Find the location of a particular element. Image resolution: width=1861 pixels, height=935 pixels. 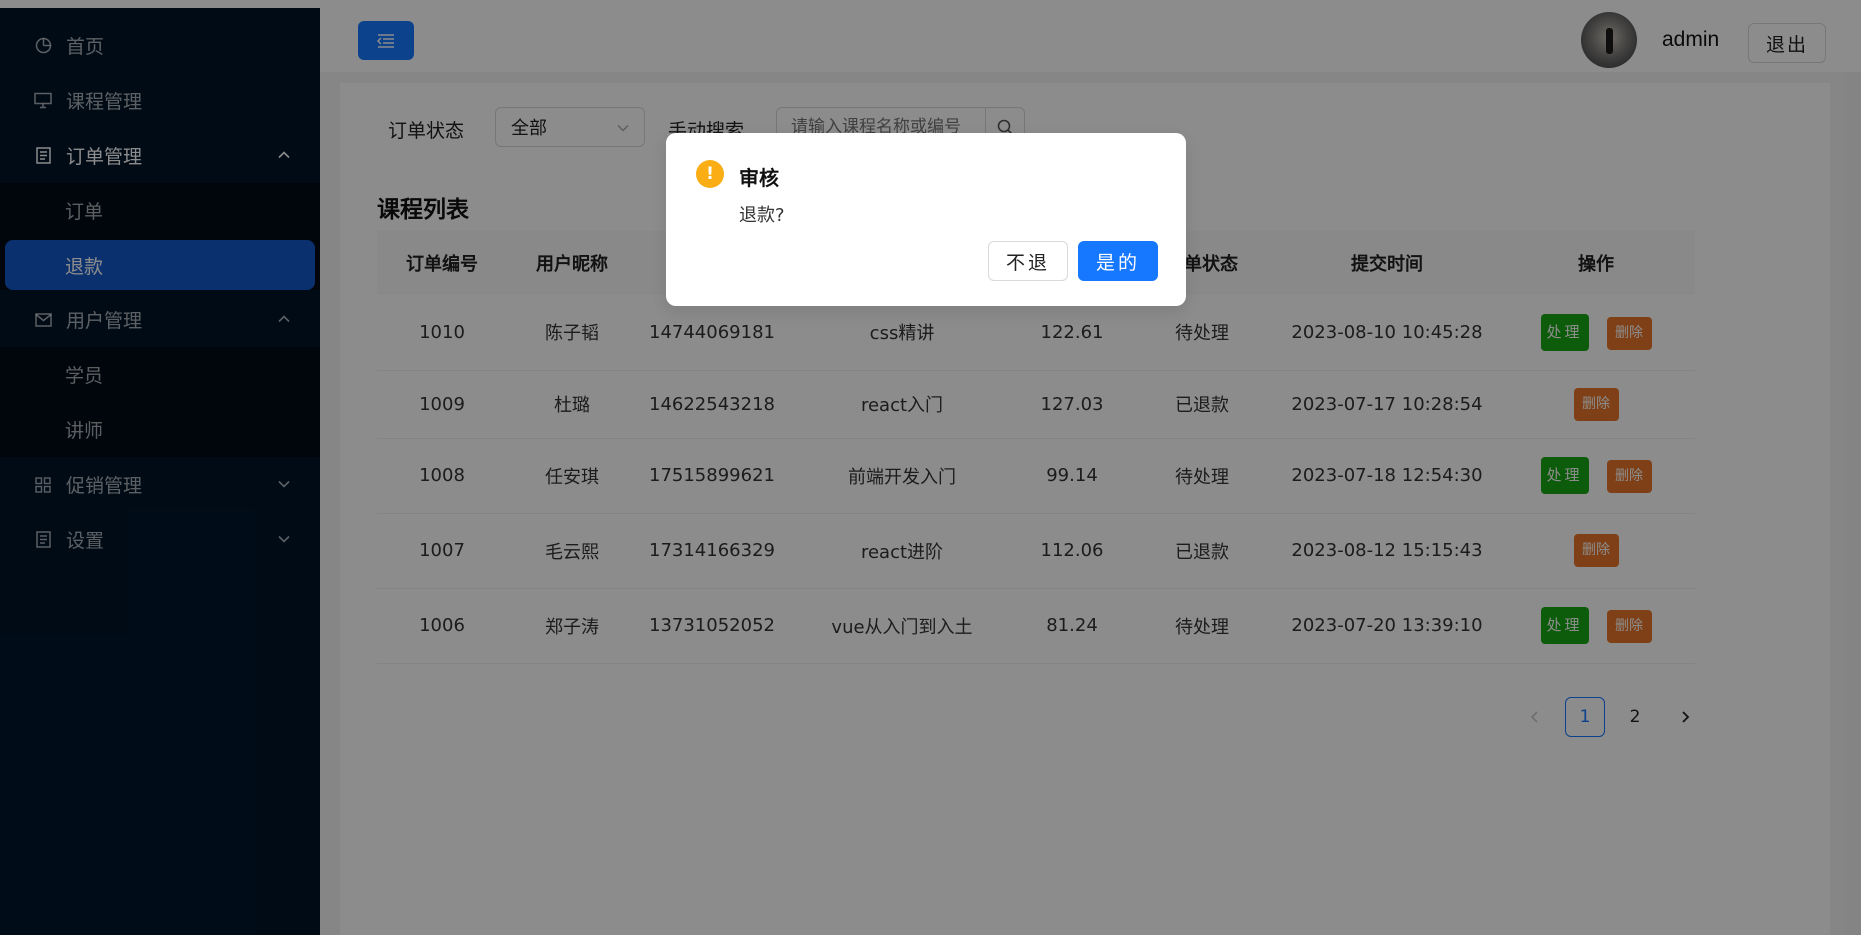

exclamation-circle-icon: ! is located at coordinates (710, 174).